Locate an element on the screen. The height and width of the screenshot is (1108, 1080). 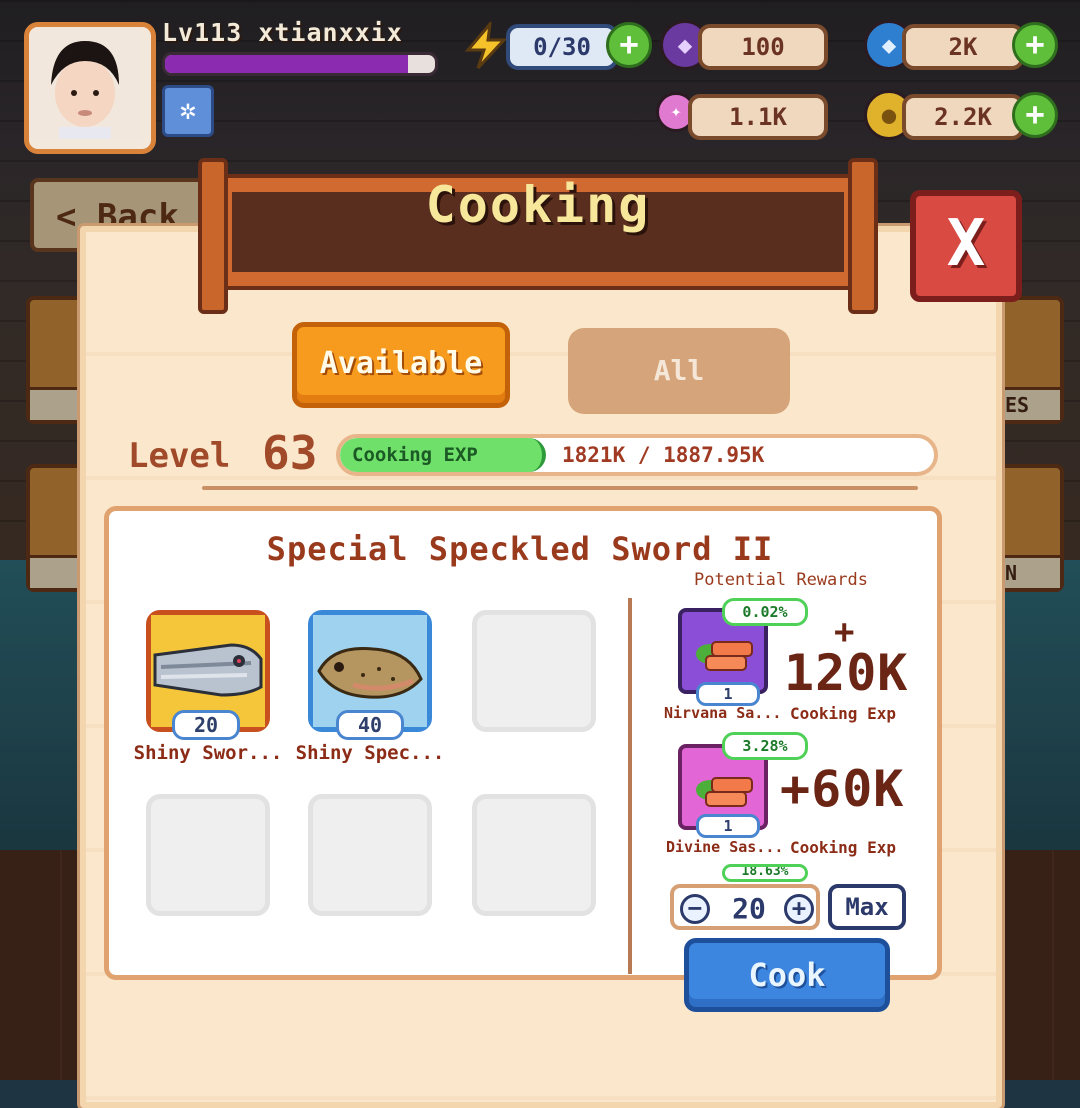
cooking-exp-bar: Cooking EXP 1821K / 1887.95K is located at coordinates (637, 455).